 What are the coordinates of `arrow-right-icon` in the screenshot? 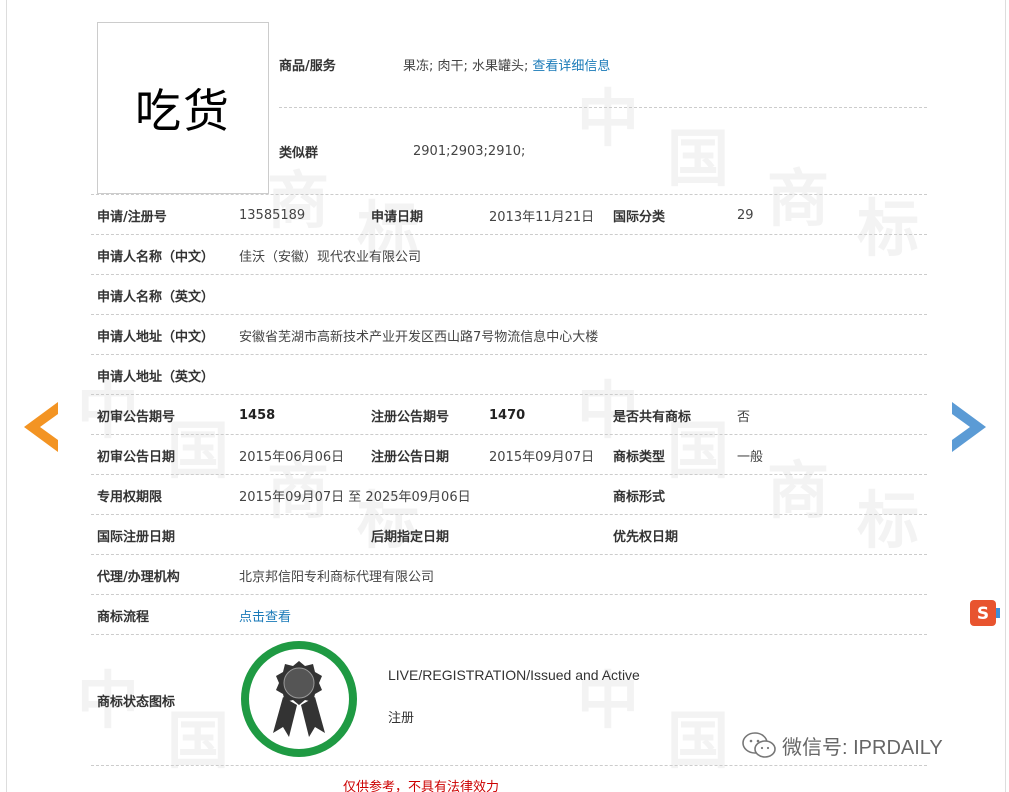 It's located at (969, 427).